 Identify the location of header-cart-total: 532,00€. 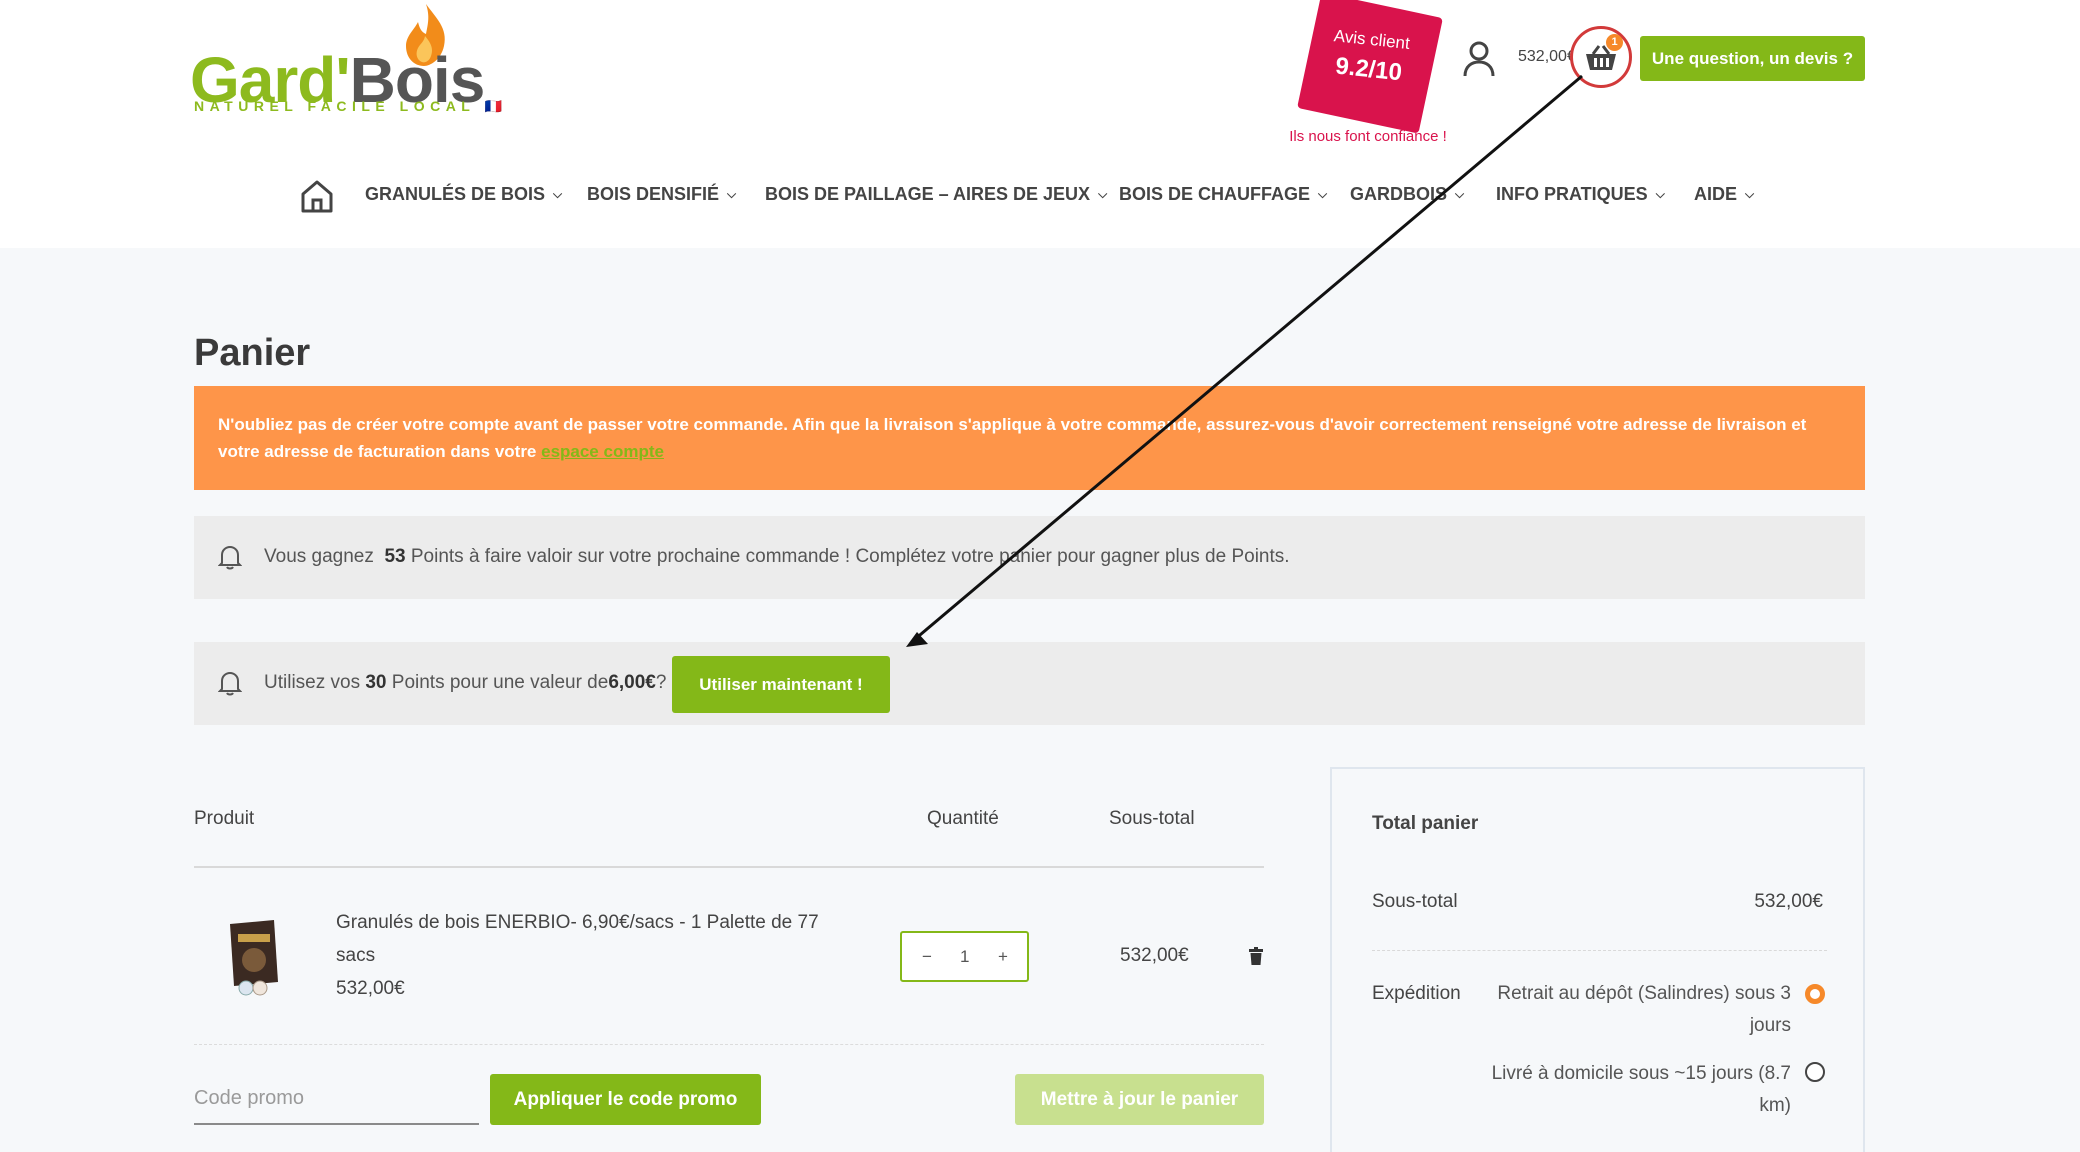
(1547, 57).